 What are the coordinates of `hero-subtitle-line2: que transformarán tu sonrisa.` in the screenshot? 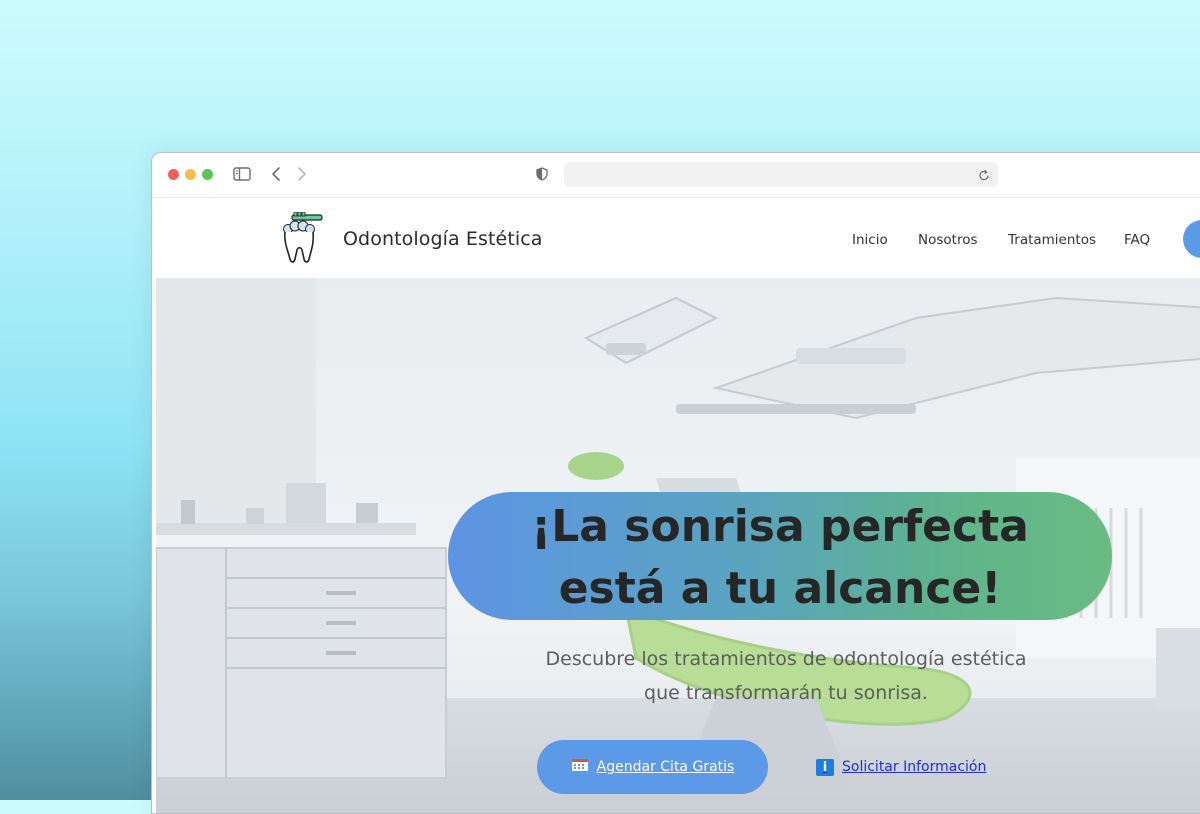 It's located at (786, 693).